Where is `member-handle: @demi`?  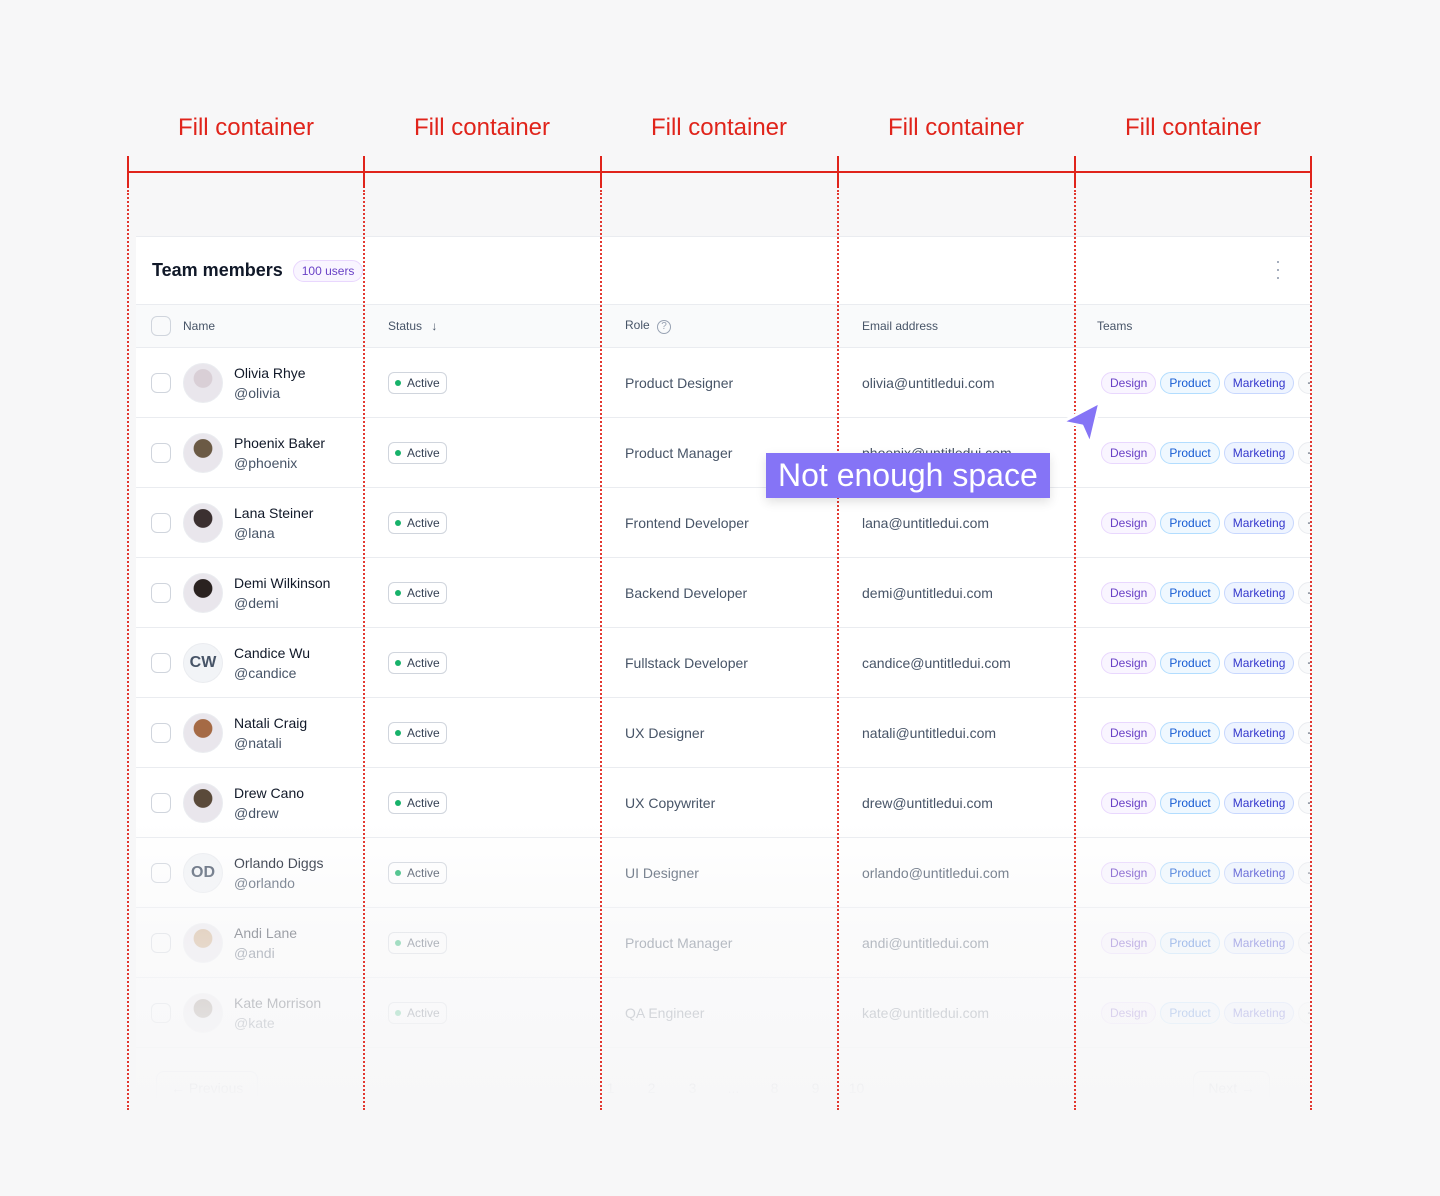
member-handle: @demi is located at coordinates (256, 602).